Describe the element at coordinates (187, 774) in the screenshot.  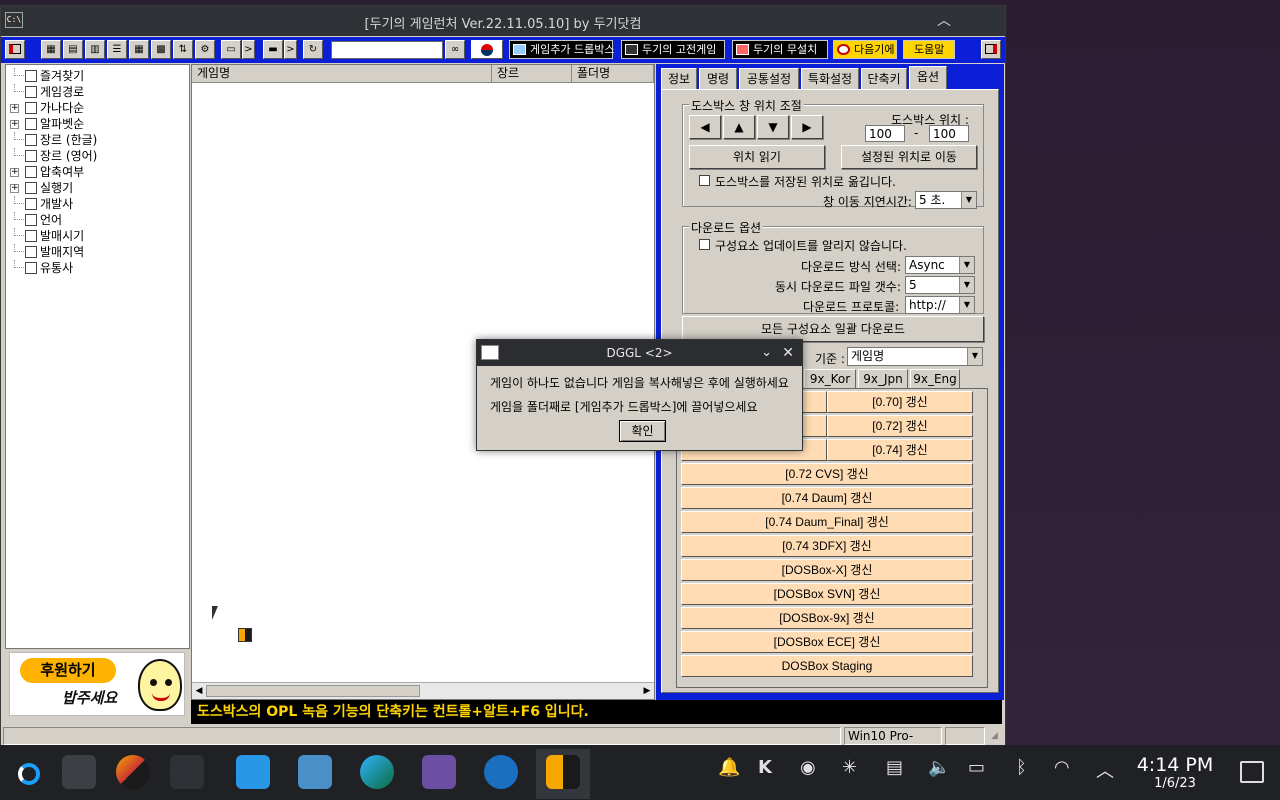
I see `taskbar-settings` at that location.